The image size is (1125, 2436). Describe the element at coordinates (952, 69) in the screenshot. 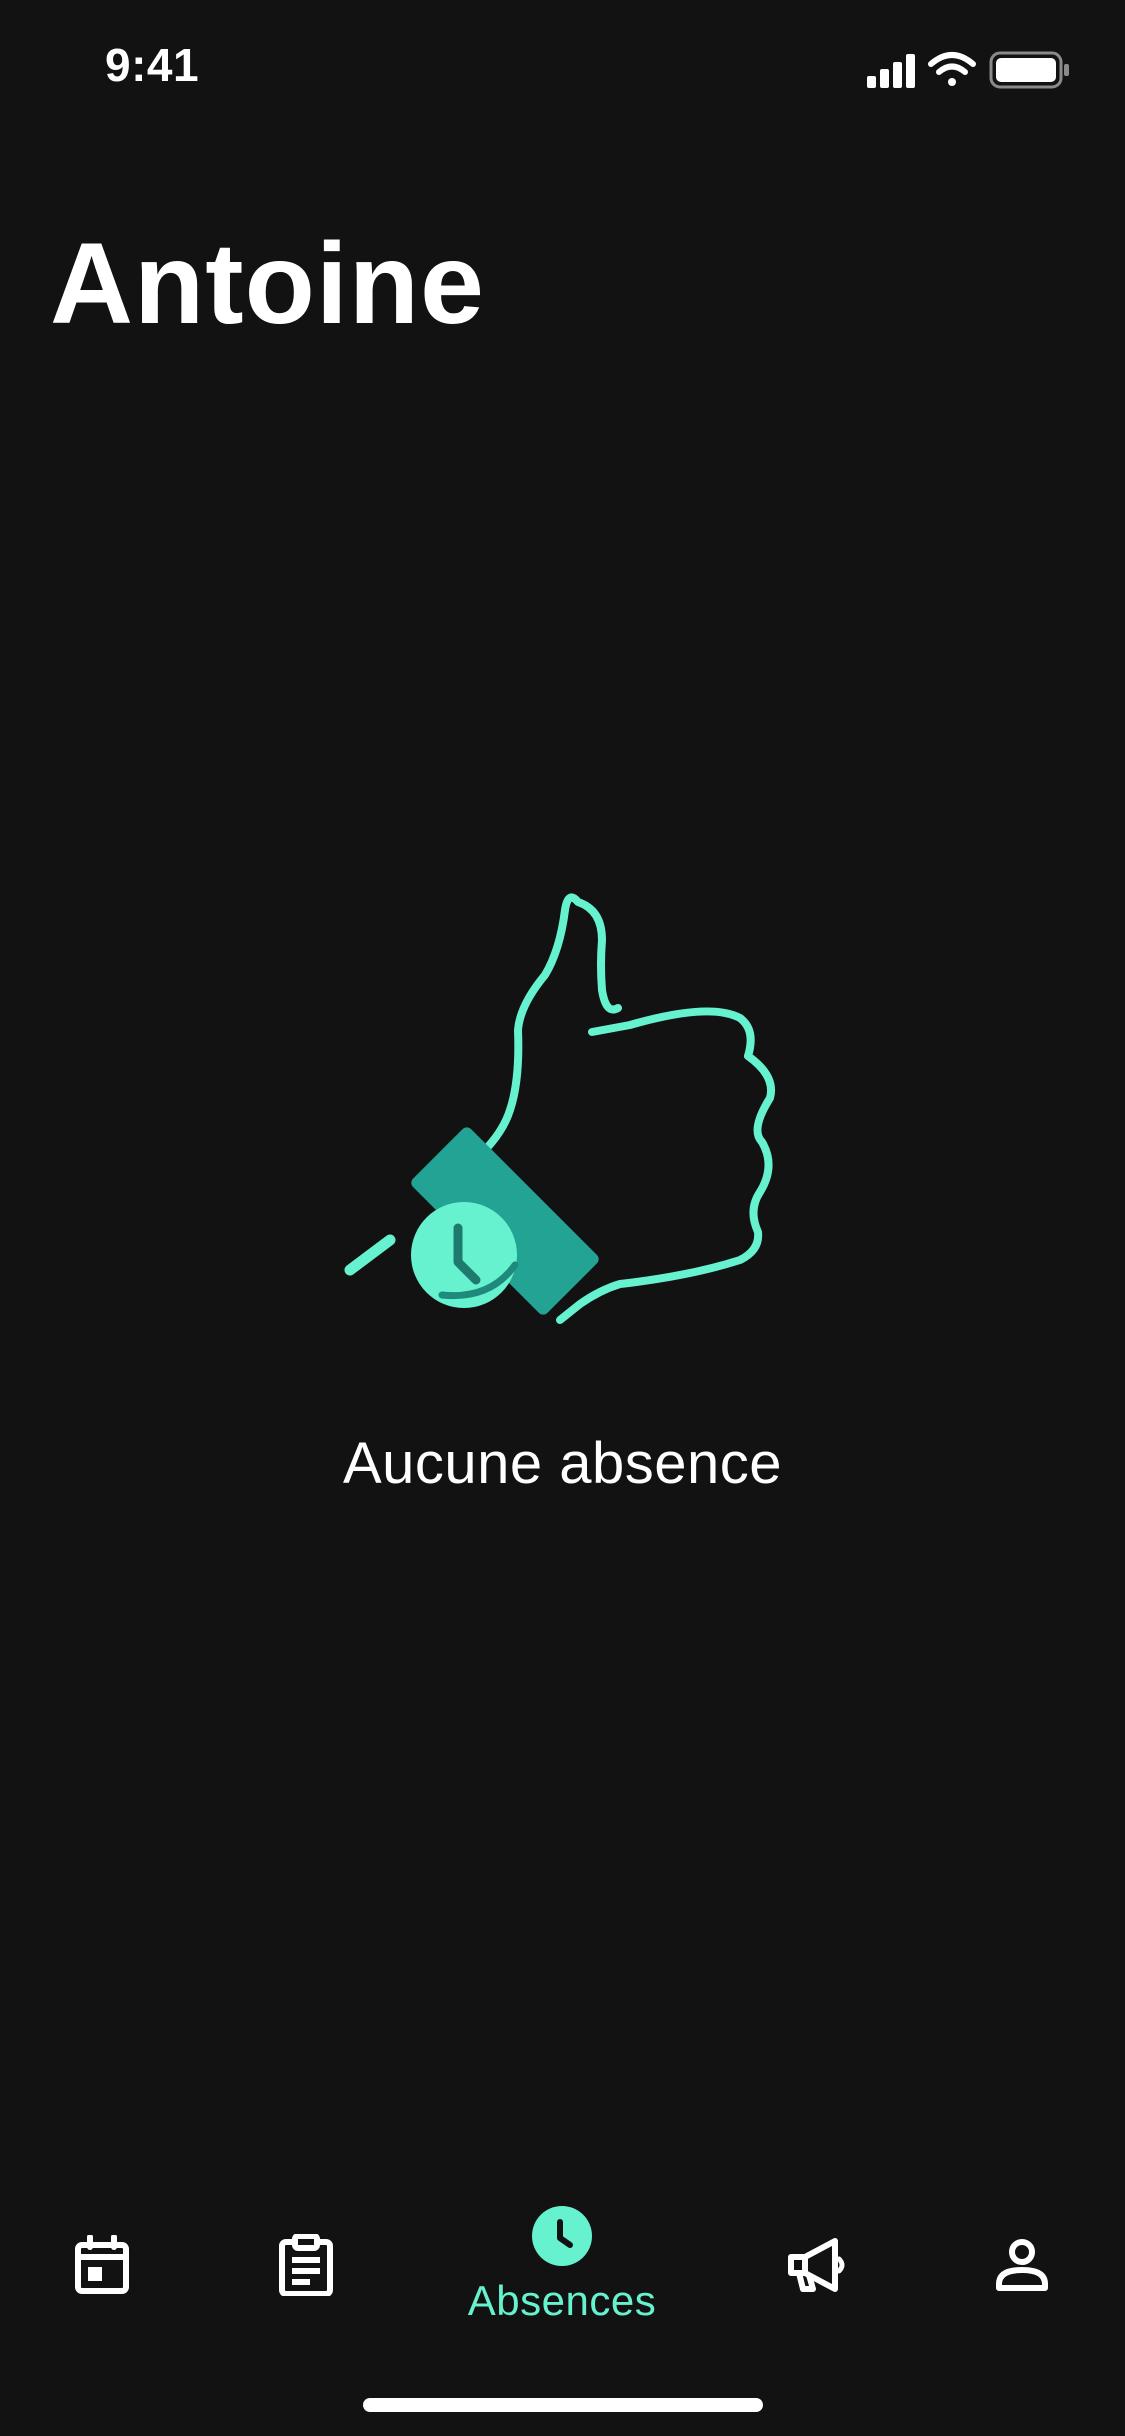

I see `wifi-icon` at that location.